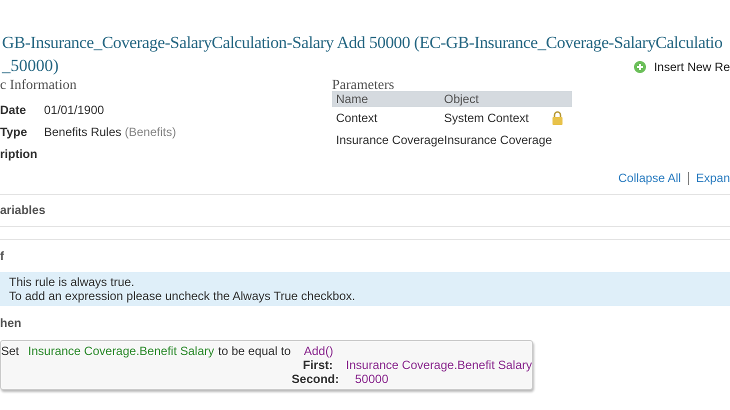 Image resolution: width=730 pixels, height=410 pixels. I want to click on argument-label: First:, so click(317, 365).